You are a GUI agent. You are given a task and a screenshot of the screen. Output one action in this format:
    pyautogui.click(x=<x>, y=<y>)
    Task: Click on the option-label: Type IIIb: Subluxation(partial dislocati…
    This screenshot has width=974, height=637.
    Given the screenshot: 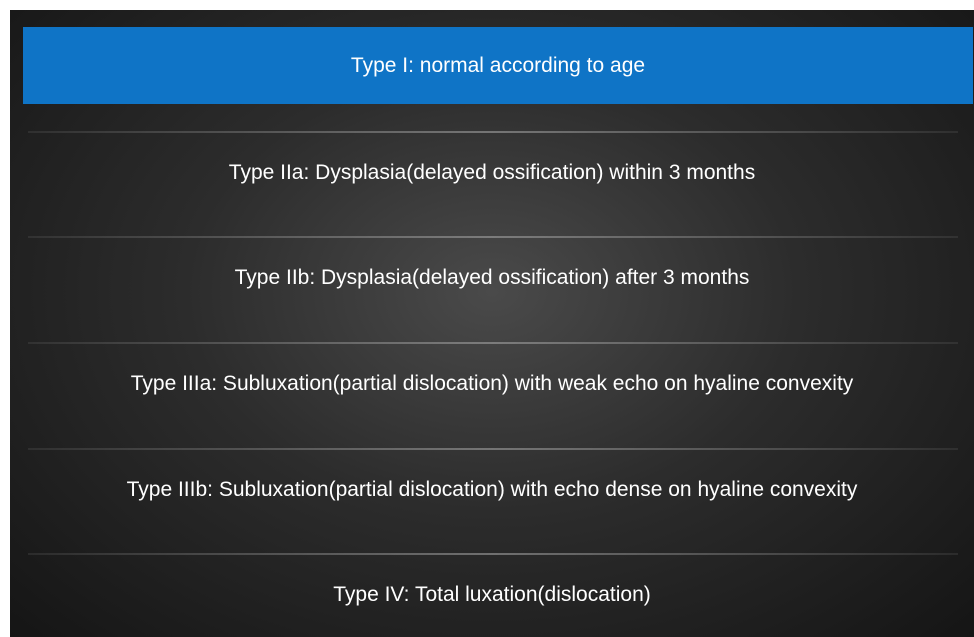 What is the action you would take?
    pyautogui.click(x=492, y=489)
    